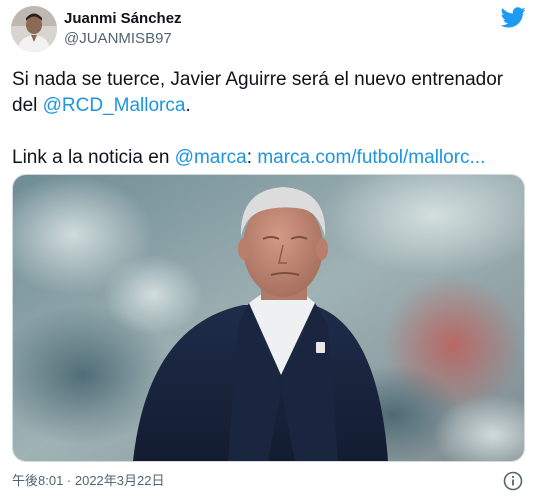  Describe the element at coordinates (114, 105) in the screenshot. I see `mention-club-link: @RCD_Mallorca` at that location.